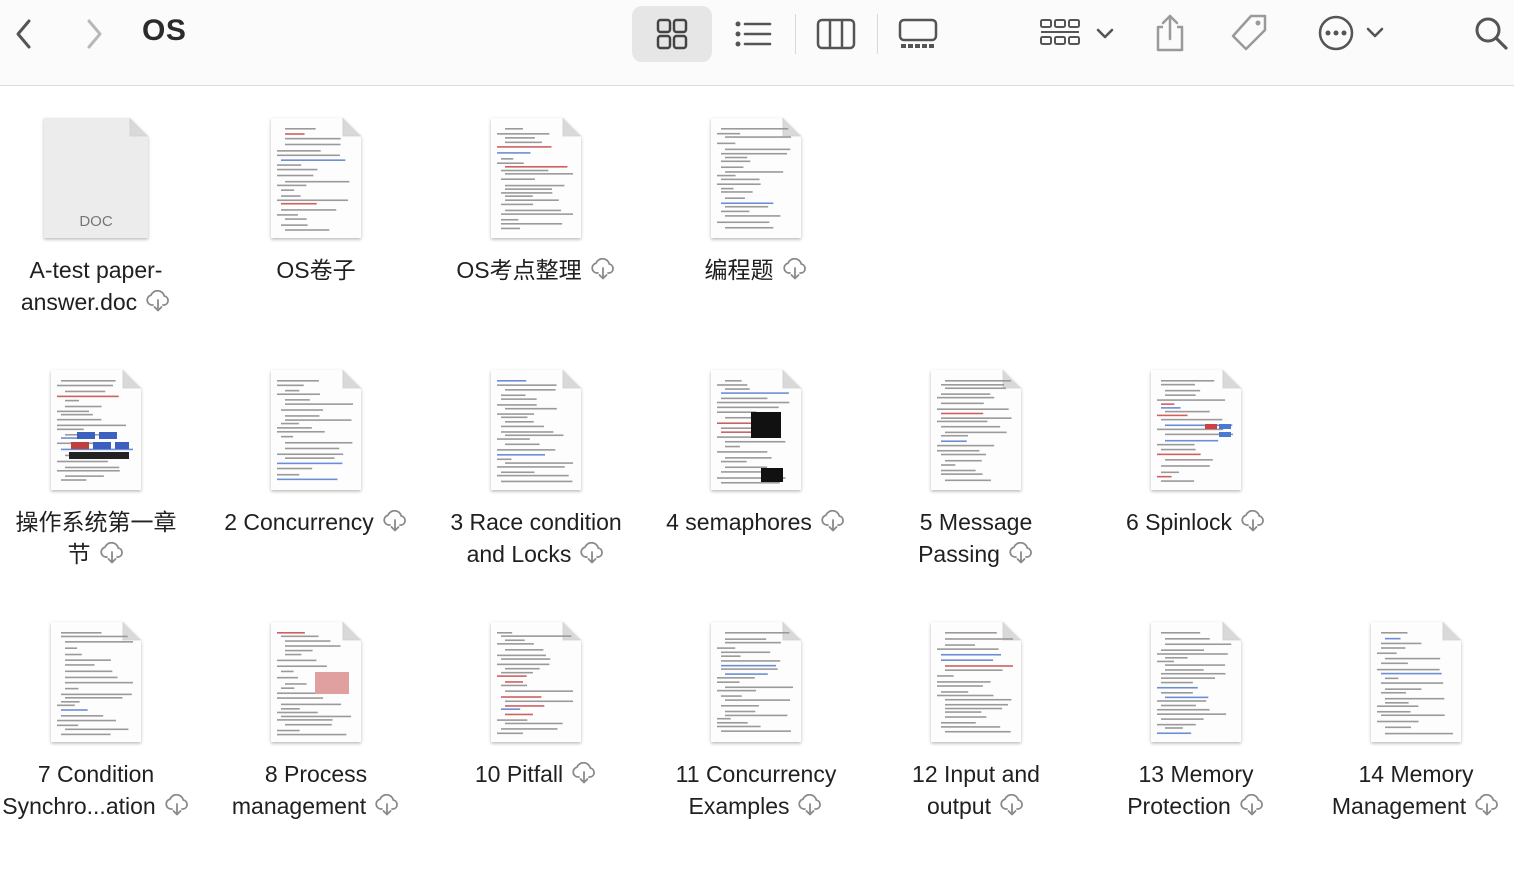 The image size is (1514, 872). Describe the element at coordinates (959, 806) in the screenshot. I see `file-name-text: output` at that location.